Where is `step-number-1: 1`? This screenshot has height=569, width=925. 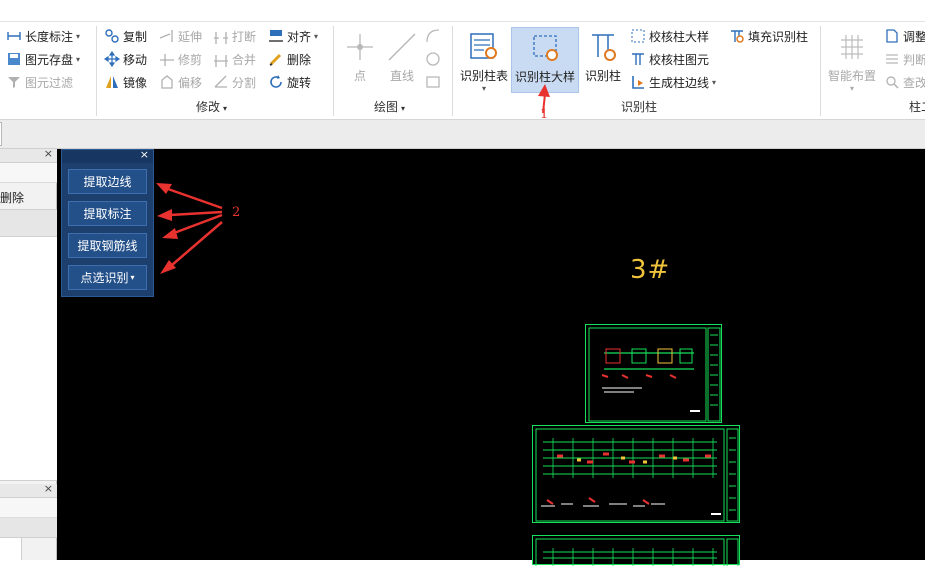 step-number-1: 1 is located at coordinates (544, 114).